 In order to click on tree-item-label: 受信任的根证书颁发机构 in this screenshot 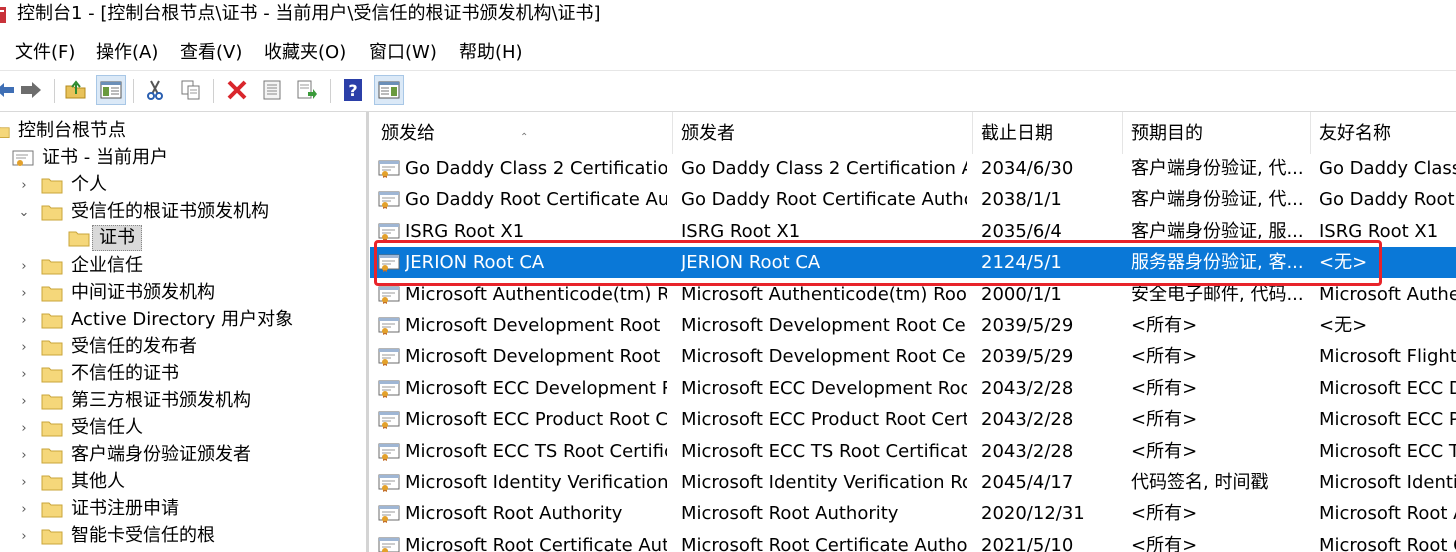, I will do `click(170, 211)`.